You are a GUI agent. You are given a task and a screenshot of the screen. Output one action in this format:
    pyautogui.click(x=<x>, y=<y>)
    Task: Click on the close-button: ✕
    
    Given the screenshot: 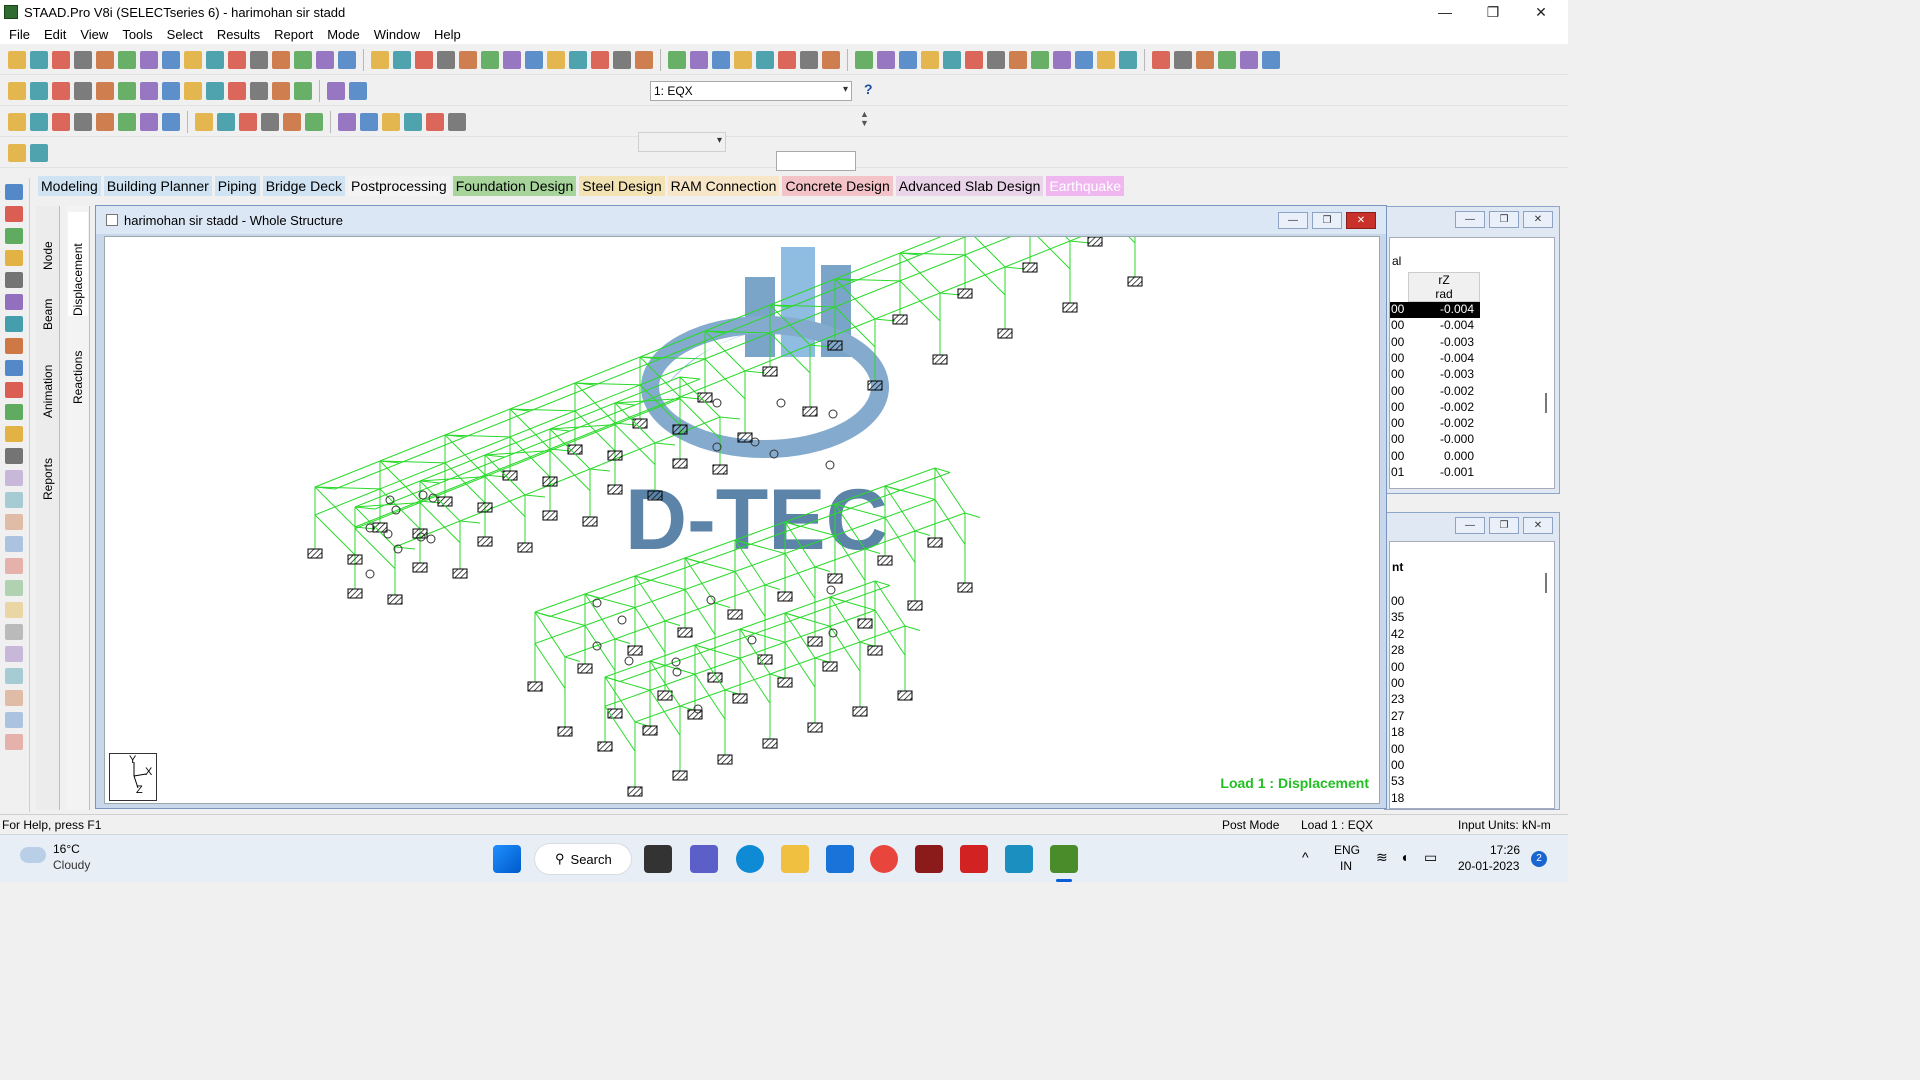 What is the action you would take?
    pyautogui.click(x=1361, y=220)
    